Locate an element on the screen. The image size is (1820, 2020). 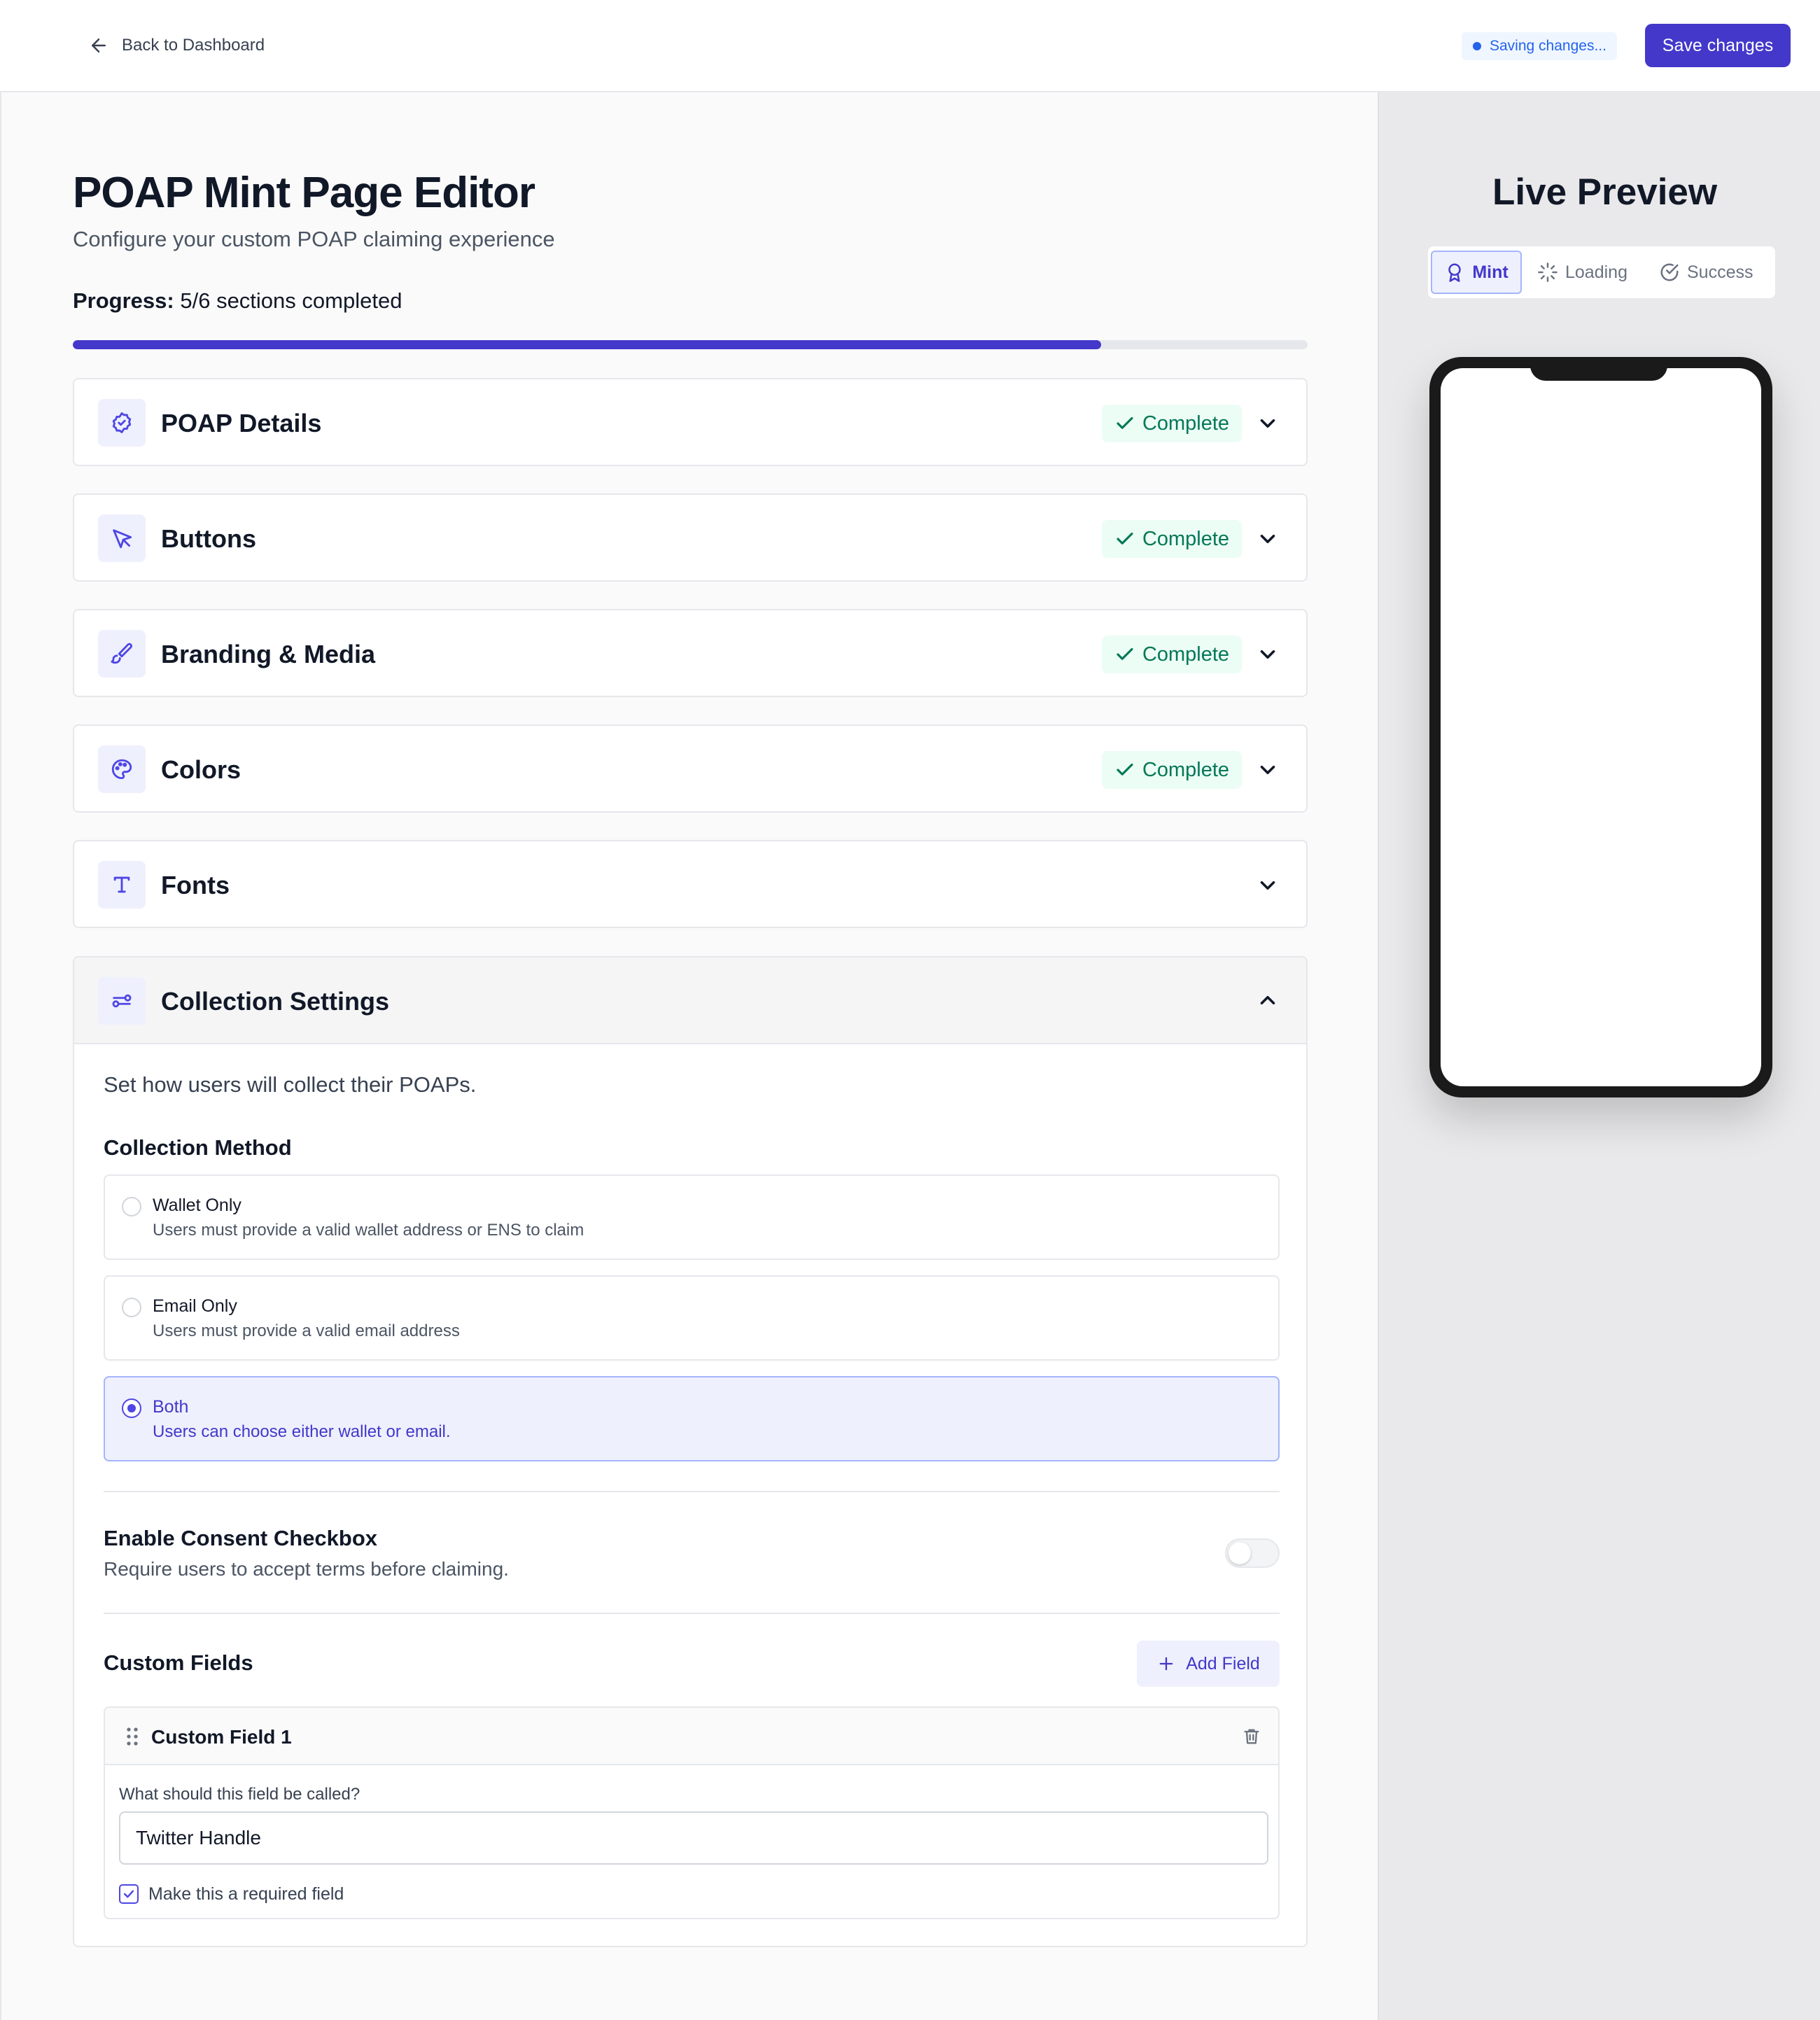
progress-text: 5/6 sections completed is located at coordinates (291, 300).